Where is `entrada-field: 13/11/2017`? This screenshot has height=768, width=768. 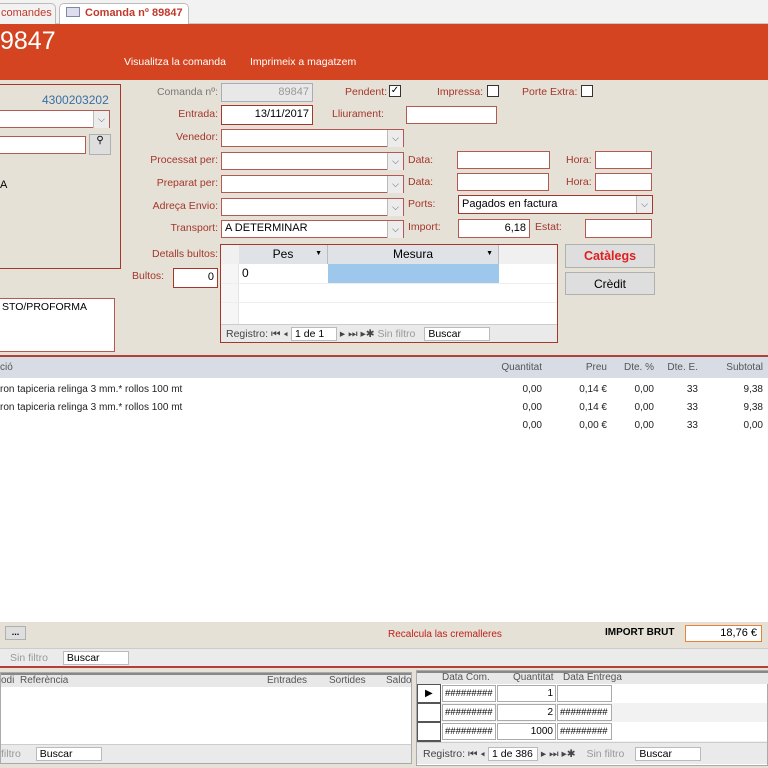 entrada-field: 13/11/2017 is located at coordinates (267, 115).